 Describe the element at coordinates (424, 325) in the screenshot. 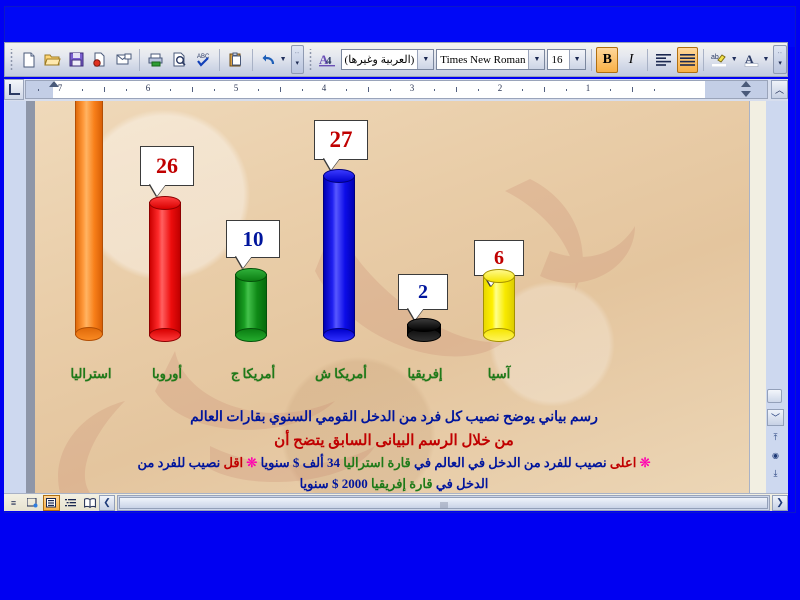

I see `bar-africa-top` at that location.